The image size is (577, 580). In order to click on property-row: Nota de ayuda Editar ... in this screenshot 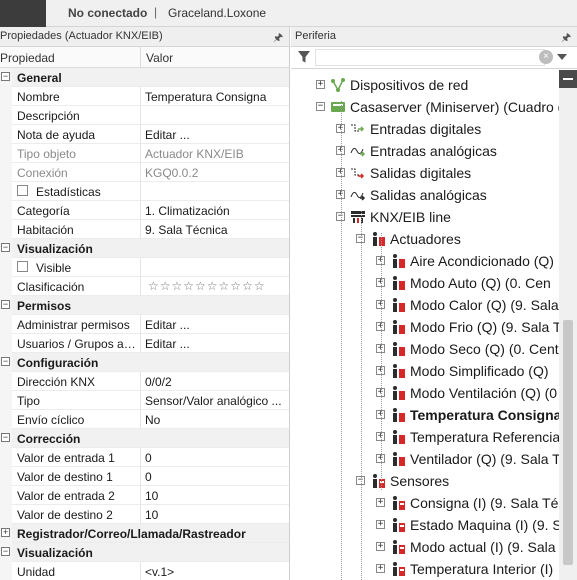, I will do `click(144, 134)`.